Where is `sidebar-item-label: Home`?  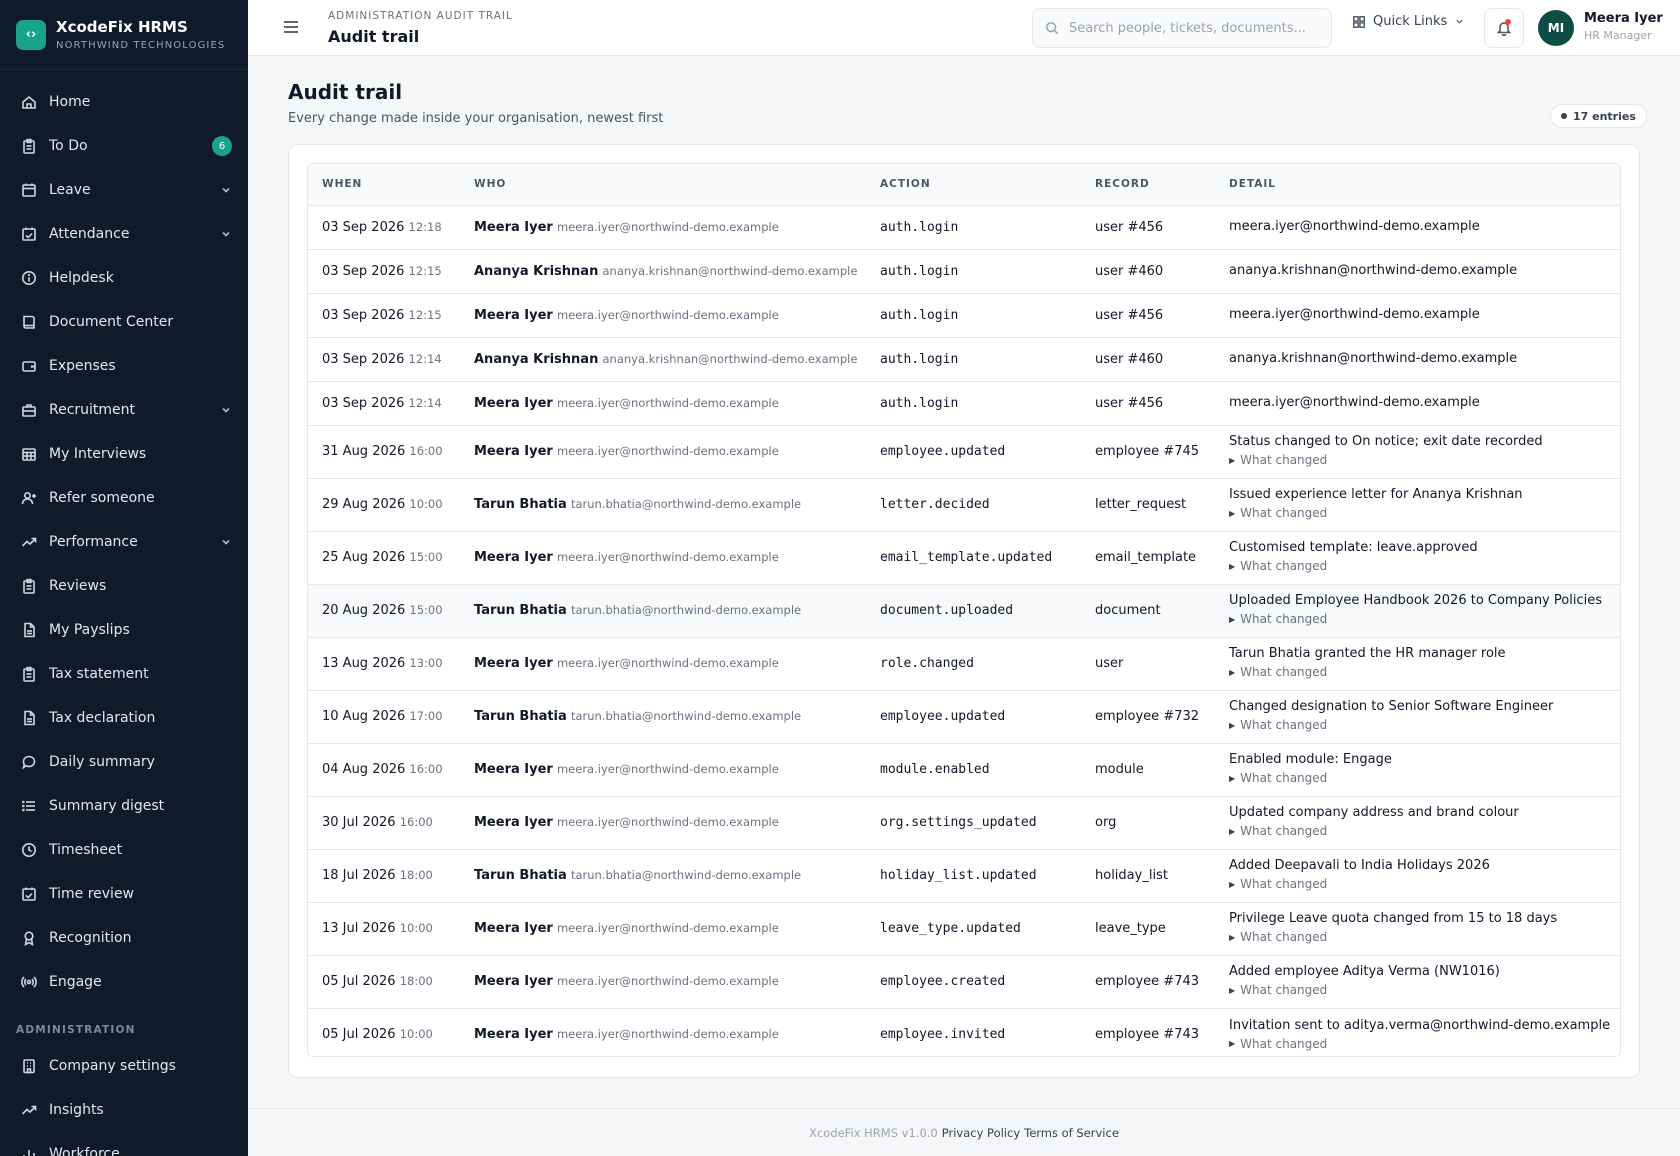 sidebar-item-label: Home is located at coordinates (70, 102).